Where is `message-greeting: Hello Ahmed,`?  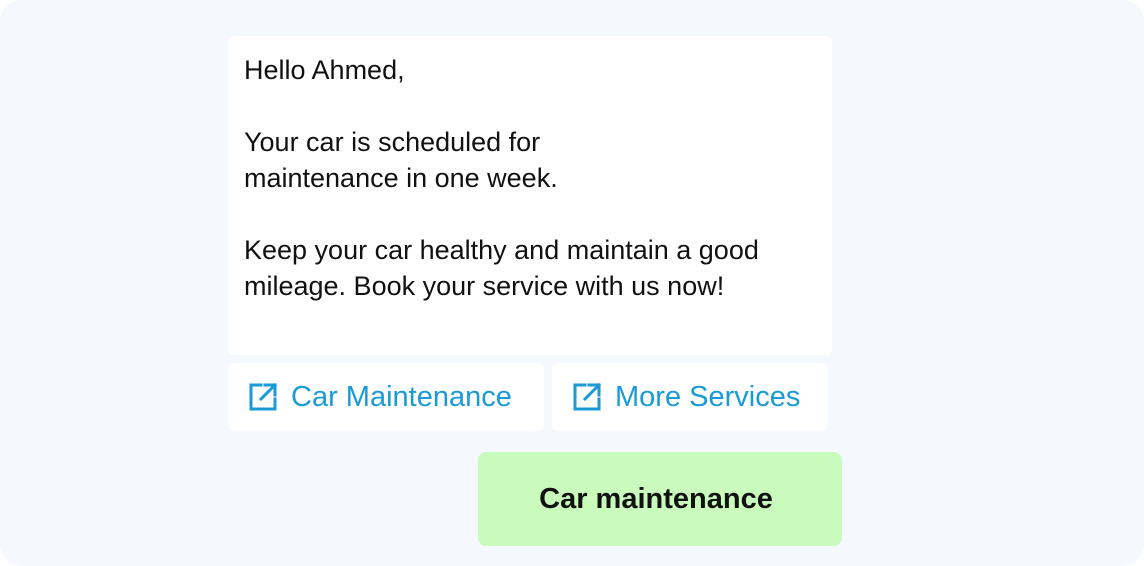 message-greeting: Hello Ahmed, is located at coordinates (324, 70).